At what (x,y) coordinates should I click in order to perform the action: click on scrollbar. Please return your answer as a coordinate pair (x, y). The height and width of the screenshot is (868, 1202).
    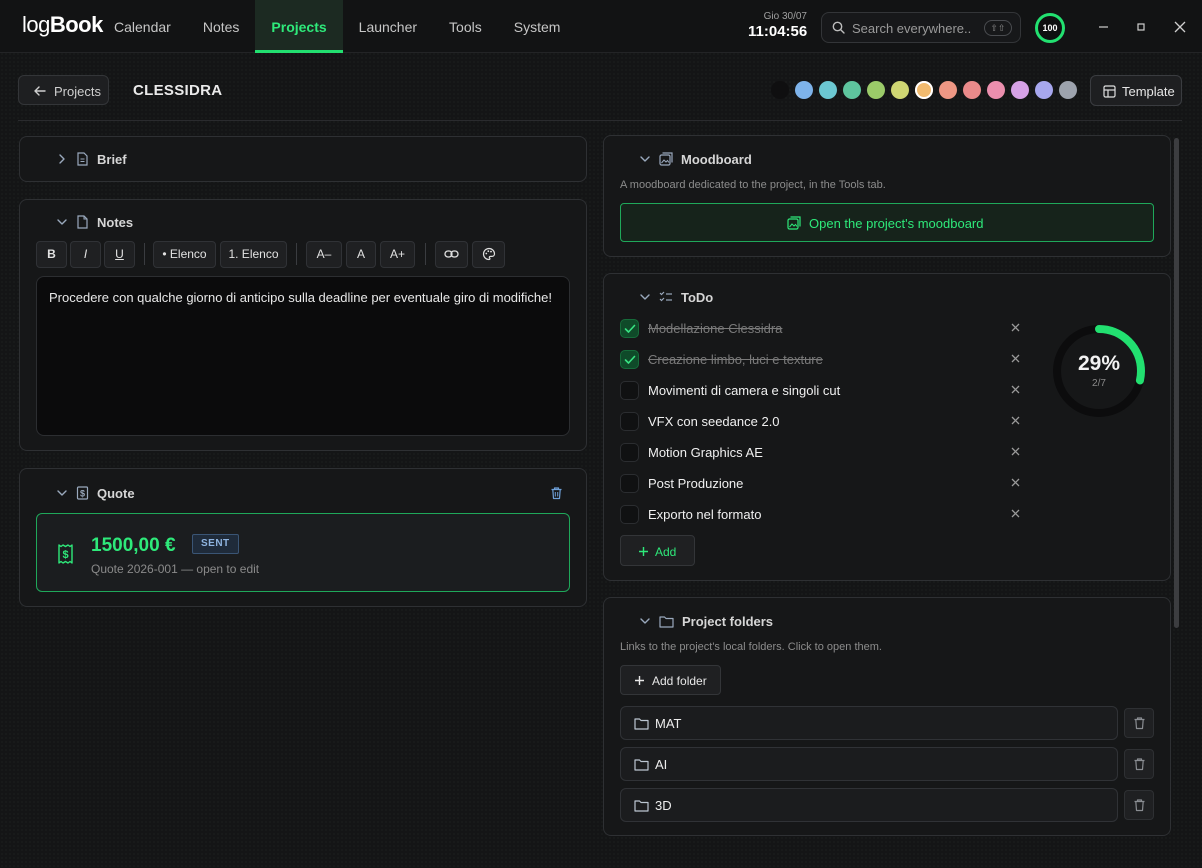
    Looking at the image, I should click on (1176, 383).